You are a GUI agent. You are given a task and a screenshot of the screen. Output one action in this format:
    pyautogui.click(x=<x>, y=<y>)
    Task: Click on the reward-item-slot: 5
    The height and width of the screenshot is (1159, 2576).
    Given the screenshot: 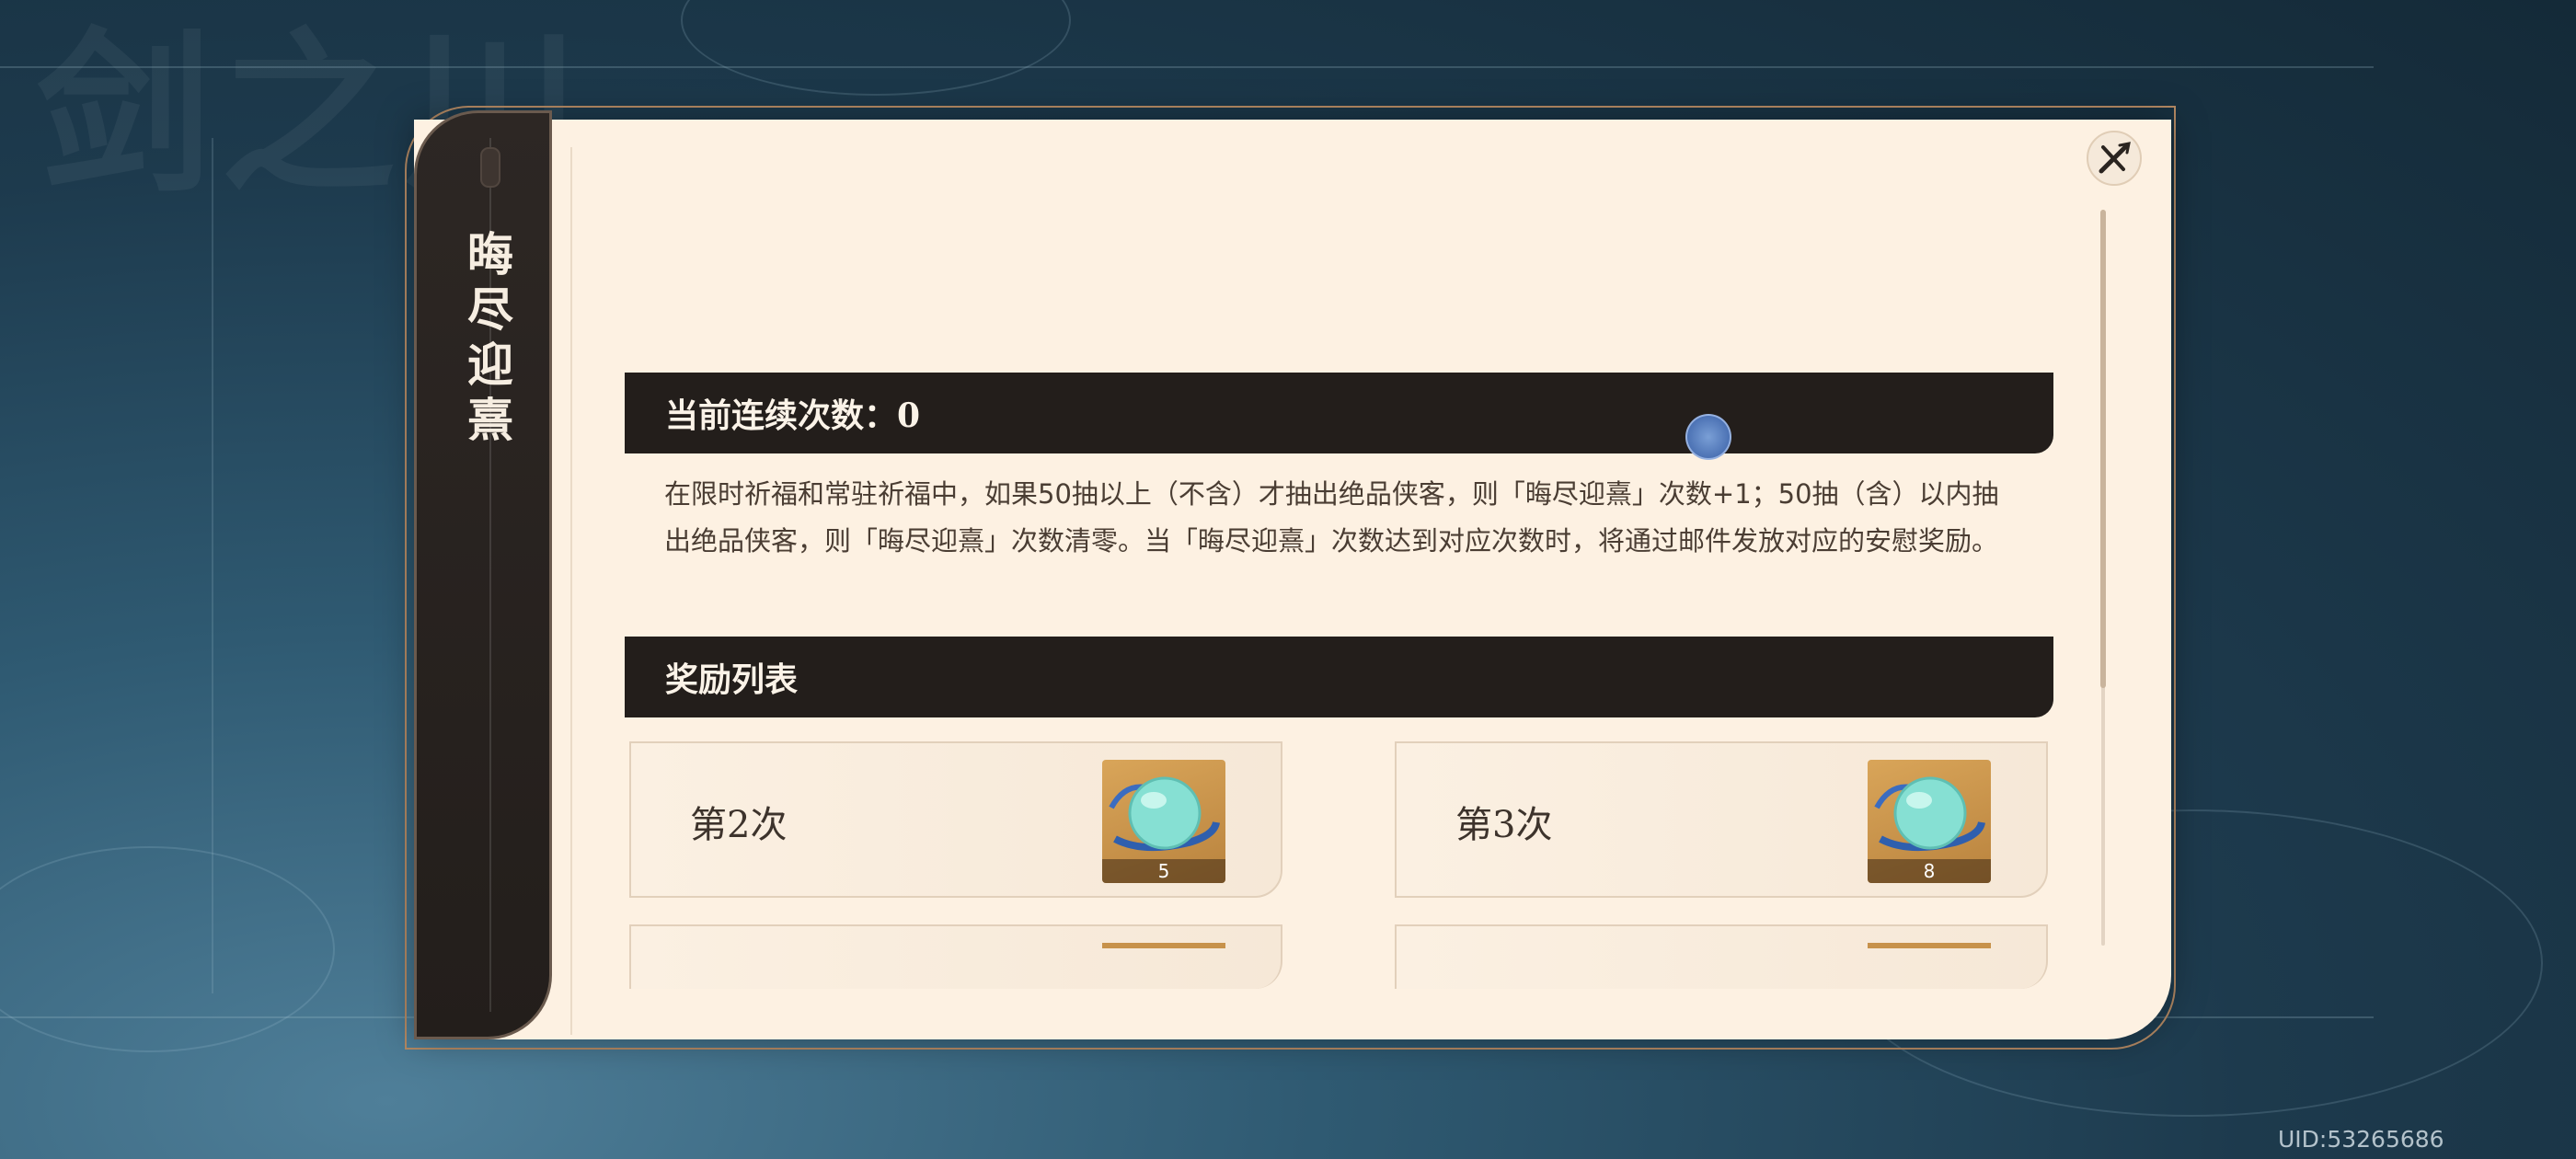 What is the action you would take?
    pyautogui.click(x=1163, y=821)
    